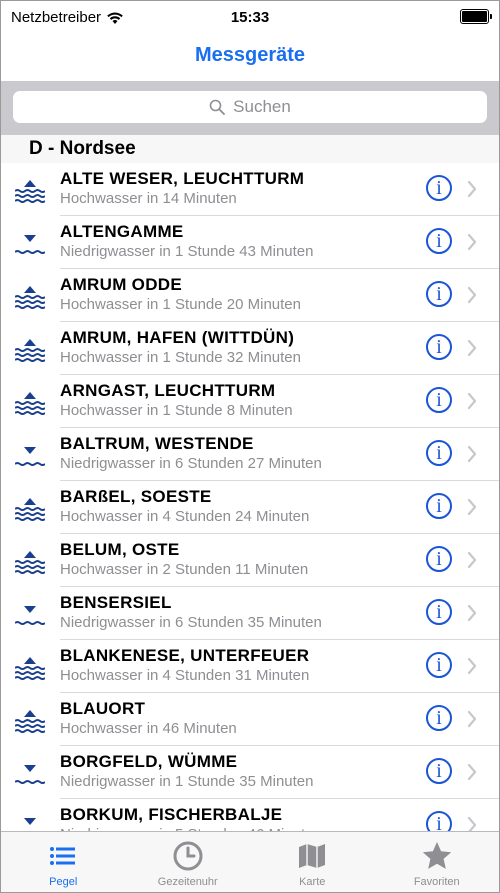  I want to click on search-icon, so click(217, 107).